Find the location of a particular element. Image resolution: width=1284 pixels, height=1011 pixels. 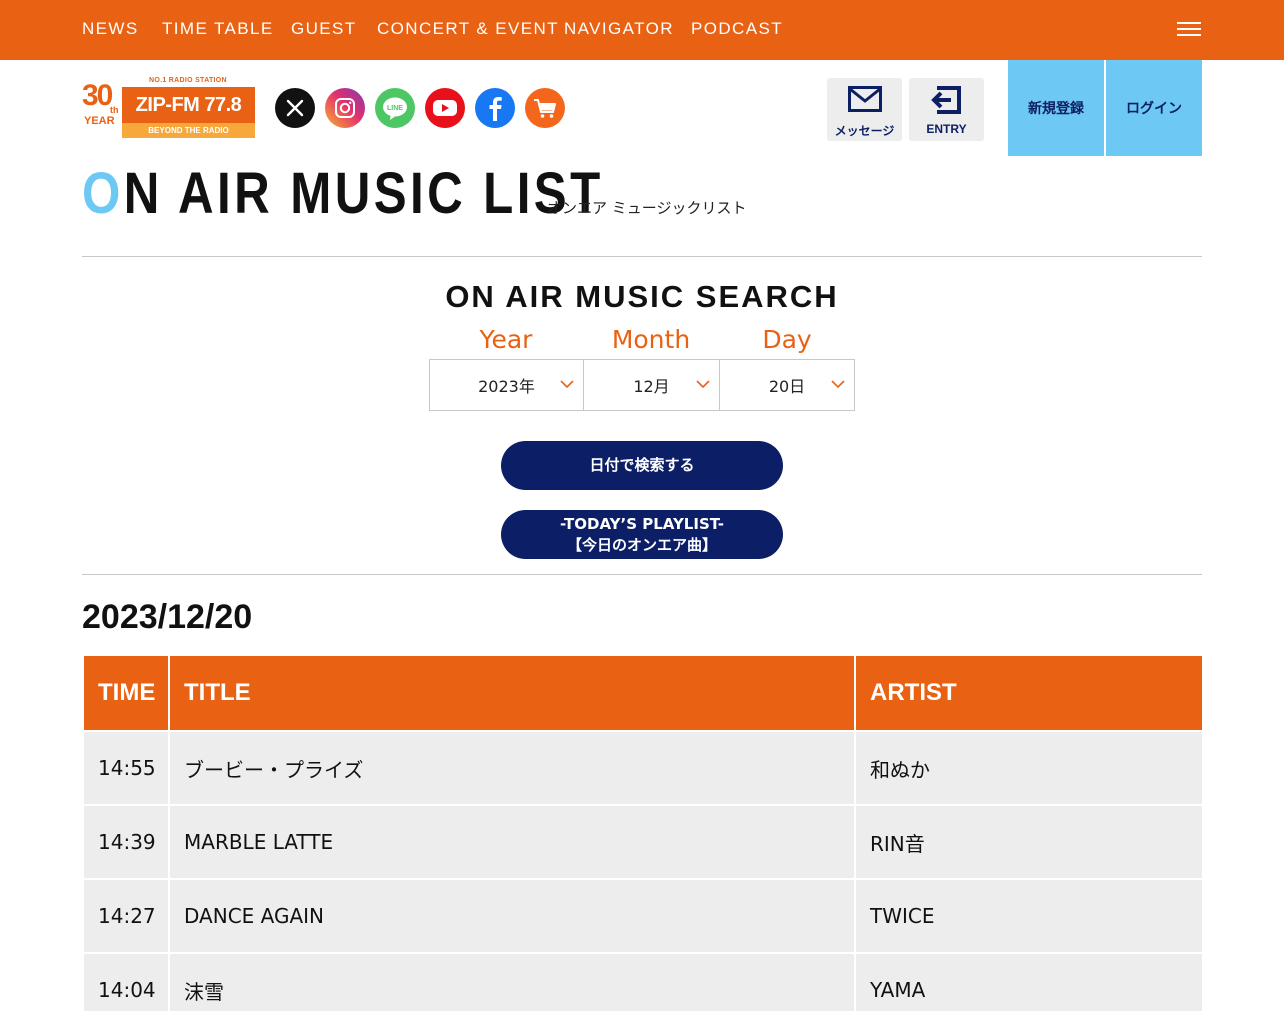

nav-item-time-table: TIME TABLE is located at coordinates (218, 29).